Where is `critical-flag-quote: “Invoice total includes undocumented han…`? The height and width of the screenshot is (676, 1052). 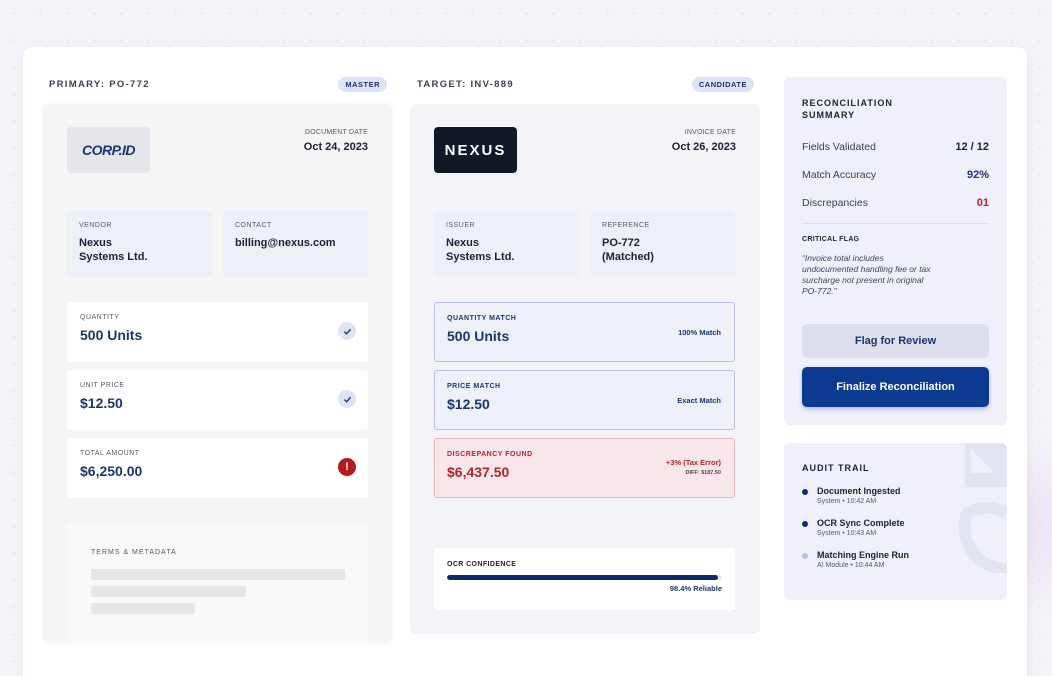
critical-flag-quote: “Invoice total includes undocumented han… is located at coordinates (866, 274).